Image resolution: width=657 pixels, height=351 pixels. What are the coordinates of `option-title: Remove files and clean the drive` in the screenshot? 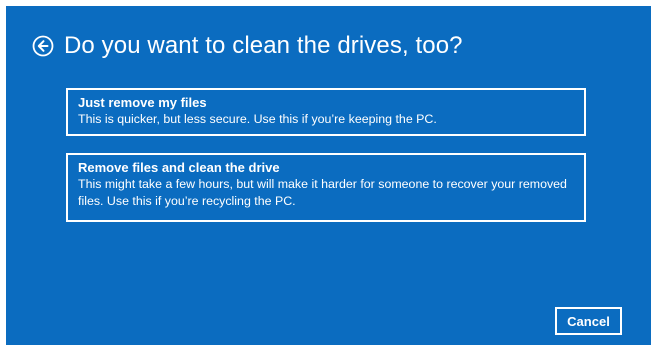 It's located at (179, 167).